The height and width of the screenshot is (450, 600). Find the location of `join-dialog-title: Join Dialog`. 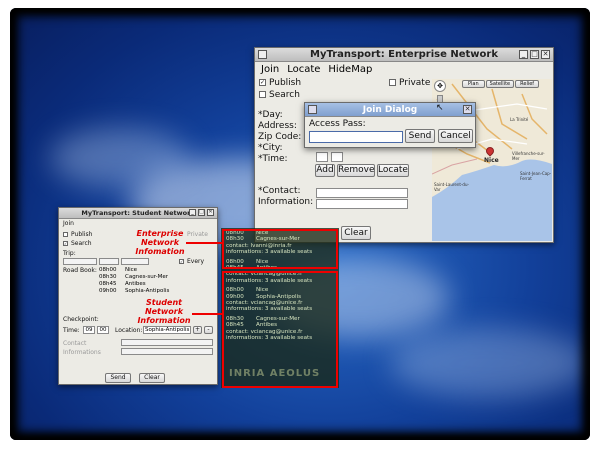

join-dialog-title: Join Dialog is located at coordinates (390, 110).